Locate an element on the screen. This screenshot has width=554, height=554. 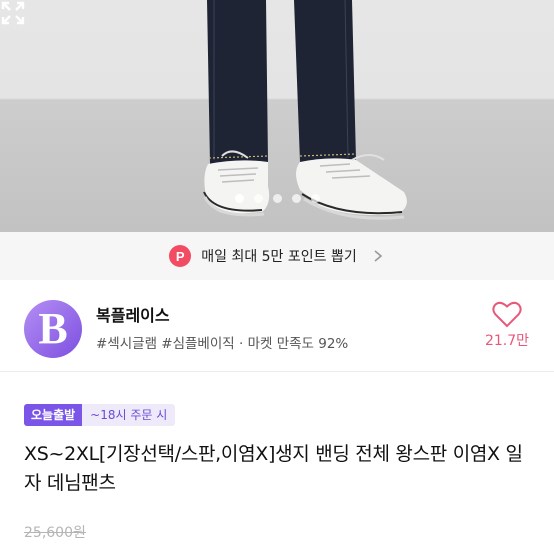
today-shipping-badge: 오늘출발 is located at coordinates (53, 415).